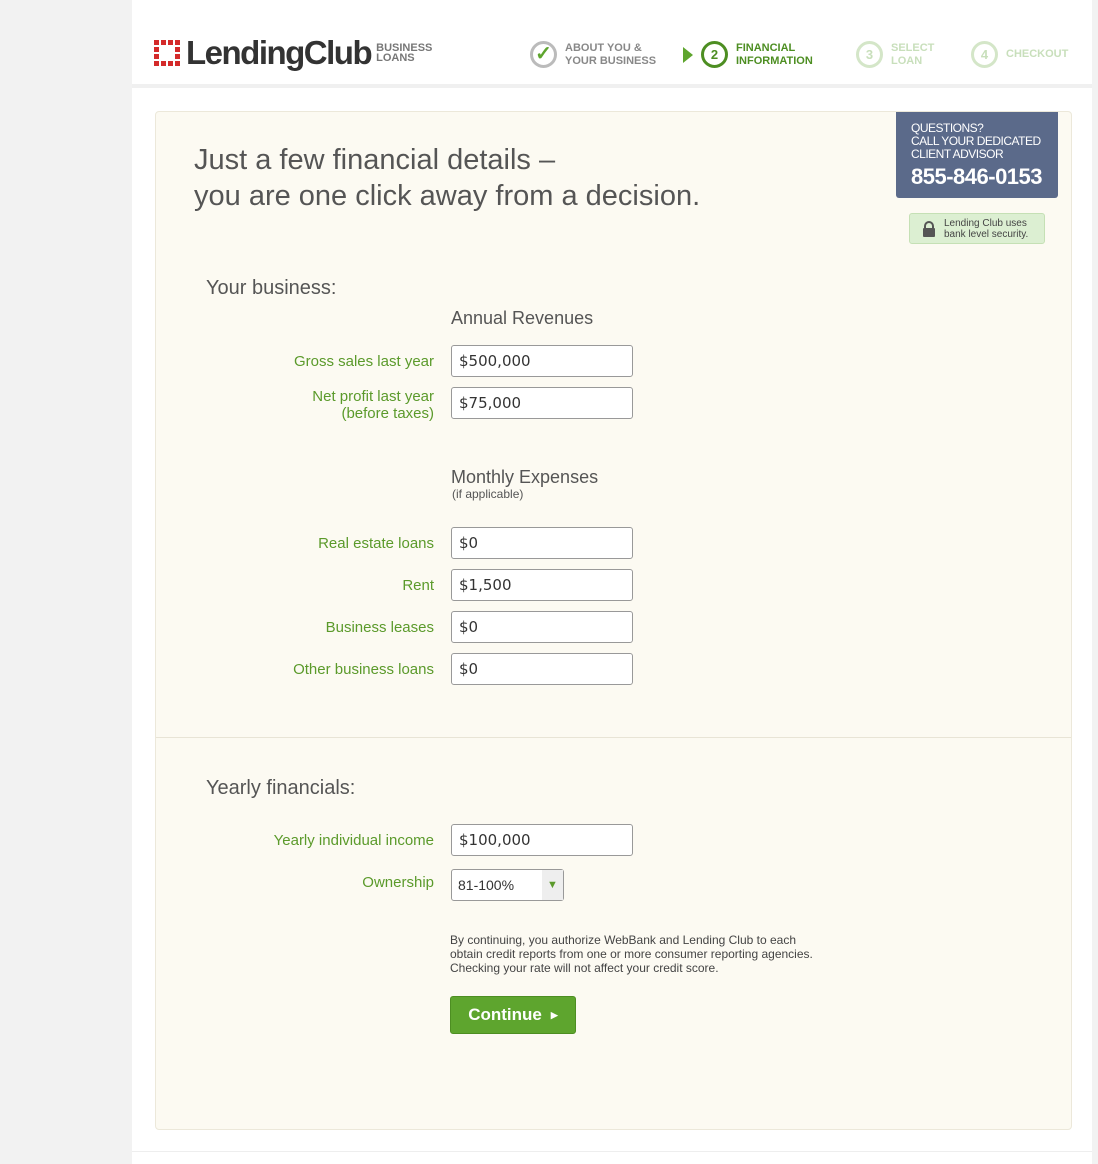 This screenshot has height=1164, width=1098. What do you see at coordinates (542, 543) in the screenshot?
I see `real-estate-loans-input` at bounding box center [542, 543].